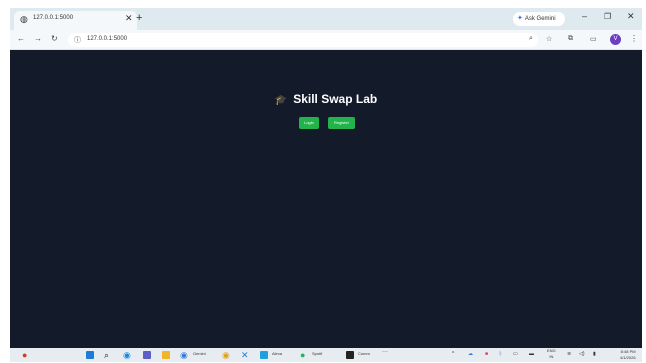  What do you see at coordinates (277, 353) in the screenshot?
I see `taskbar-label-alexa: Alexa` at bounding box center [277, 353].